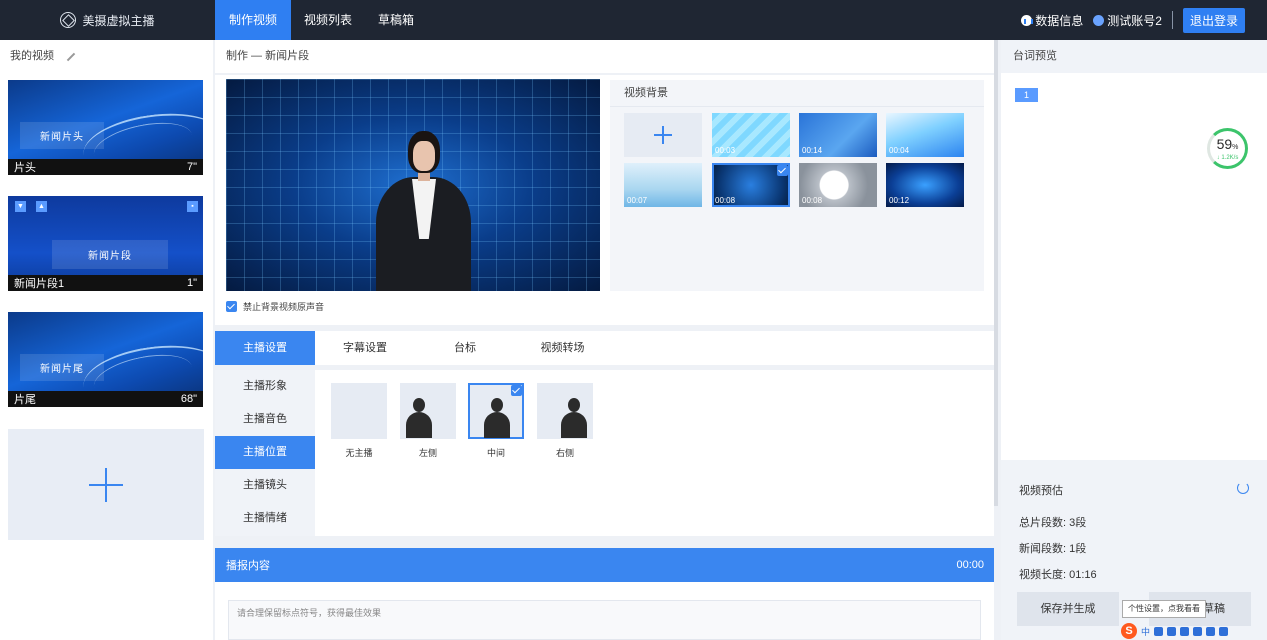 The width and height of the screenshot is (1267, 640). I want to click on clip-news-segment: ▼ ▲ ▪ 新闻片段 新闻片段1 1", so click(105, 243).